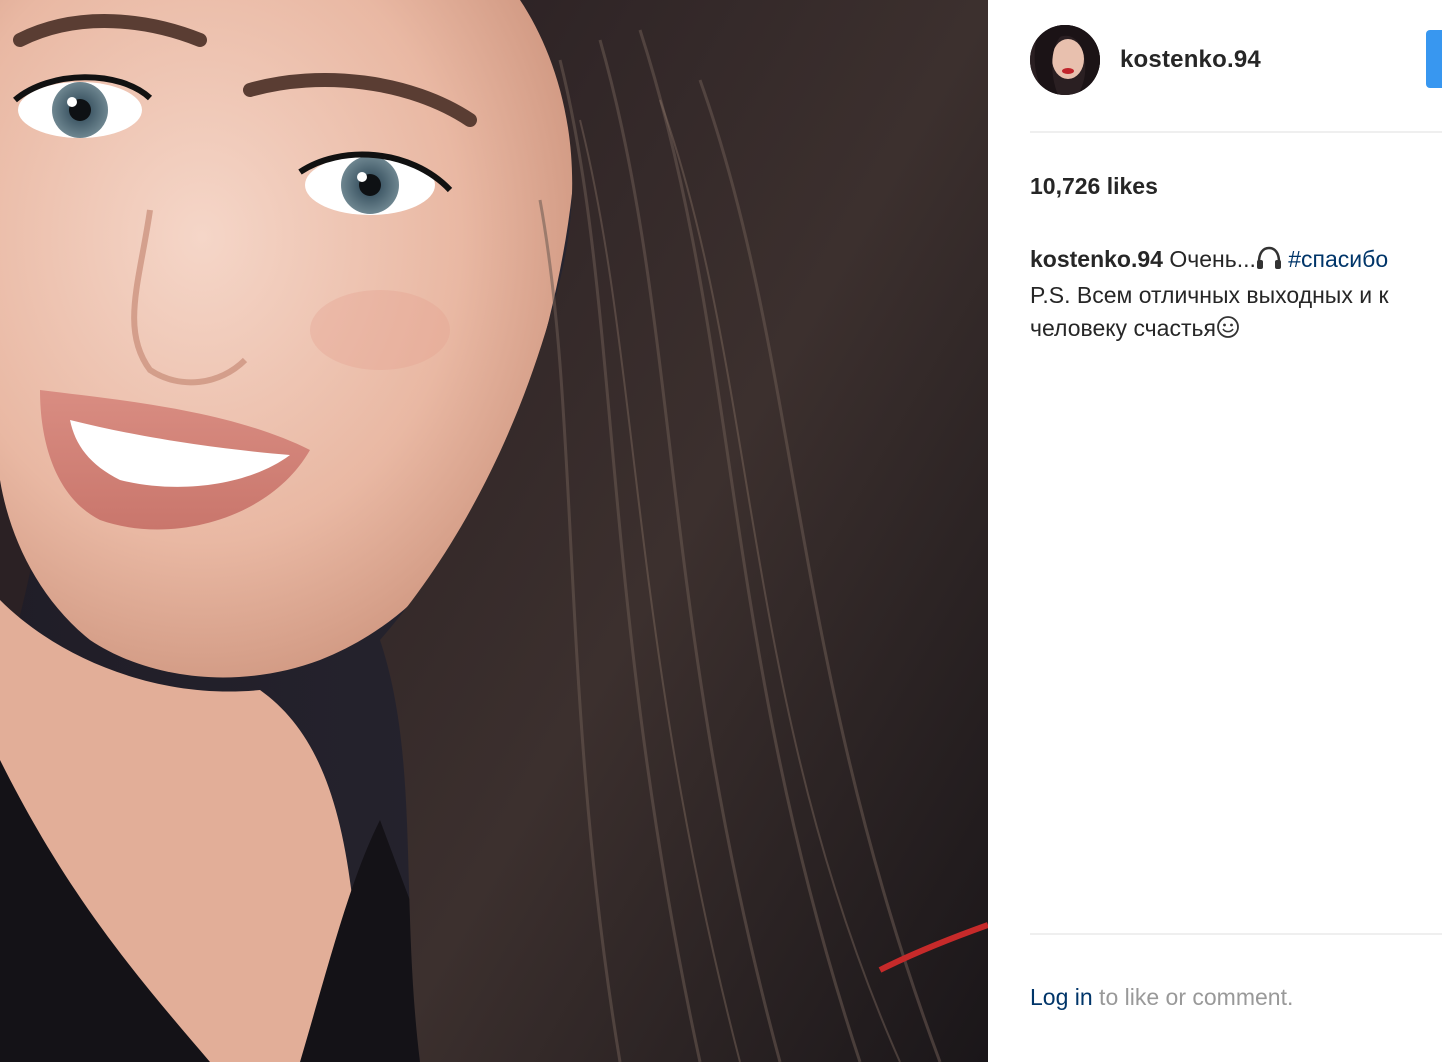 The width and height of the screenshot is (1442, 1062). I want to click on post-header: kostenko.94, so click(1236, 60).